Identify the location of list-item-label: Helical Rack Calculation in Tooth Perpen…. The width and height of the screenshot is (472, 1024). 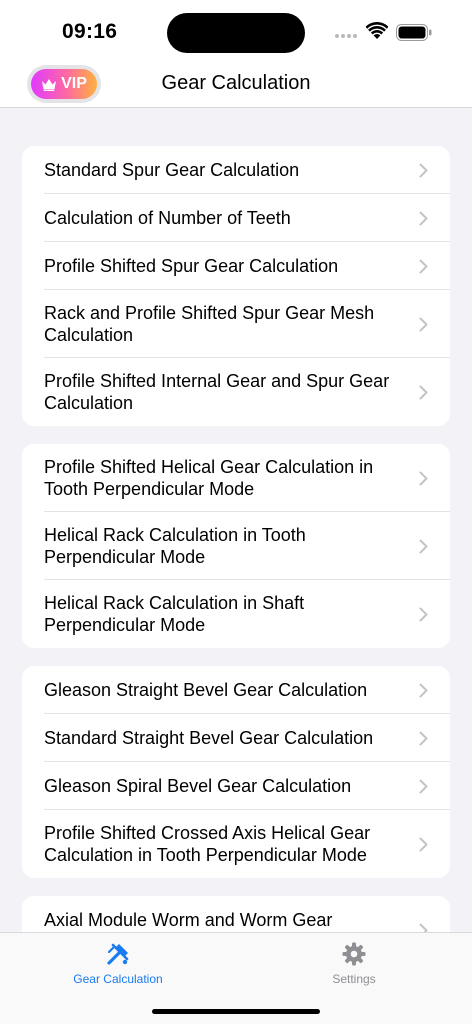
(175, 546).